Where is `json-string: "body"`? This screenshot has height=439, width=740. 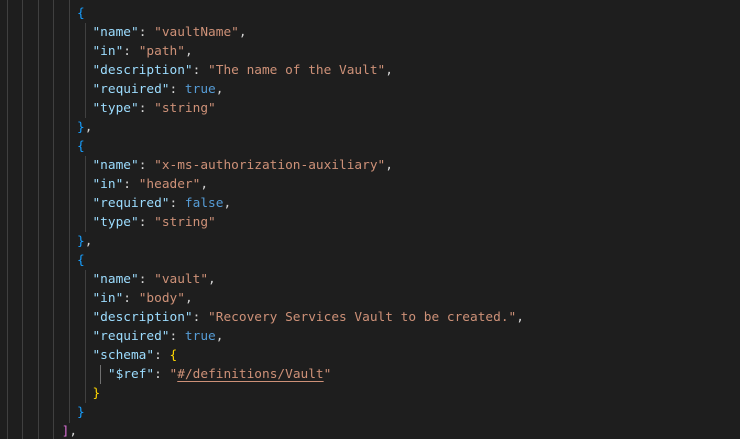 json-string: "body" is located at coordinates (161, 298).